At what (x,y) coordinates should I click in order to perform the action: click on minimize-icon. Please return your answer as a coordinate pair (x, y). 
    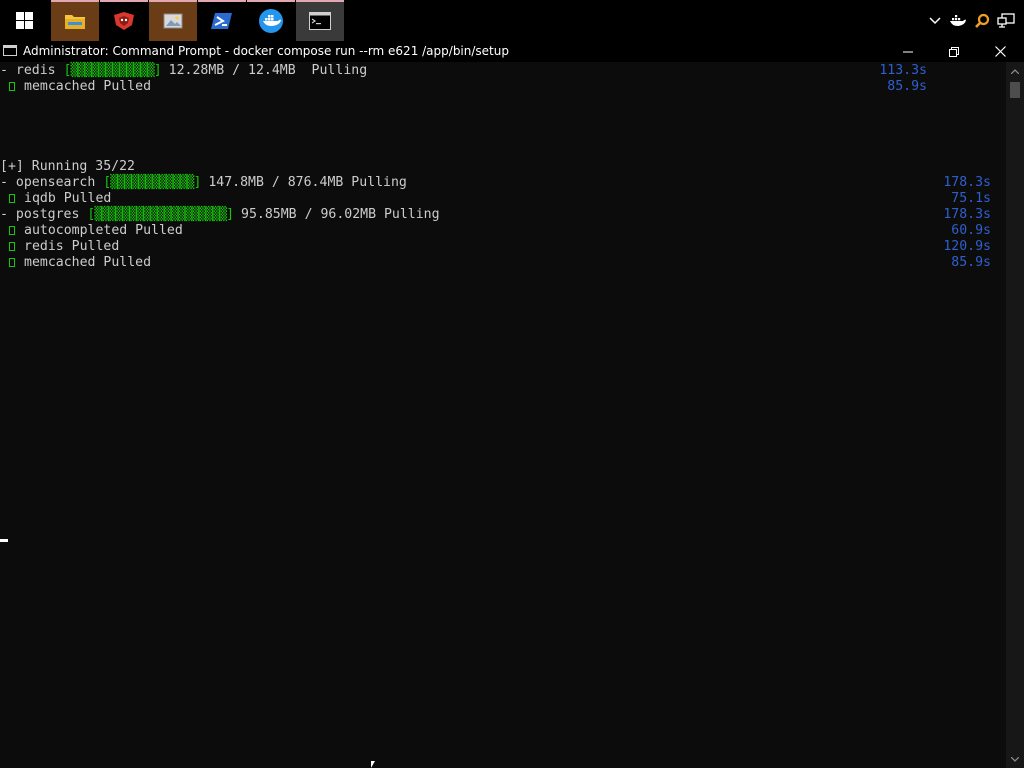
    Looking at the image, I should click on (908, 51).